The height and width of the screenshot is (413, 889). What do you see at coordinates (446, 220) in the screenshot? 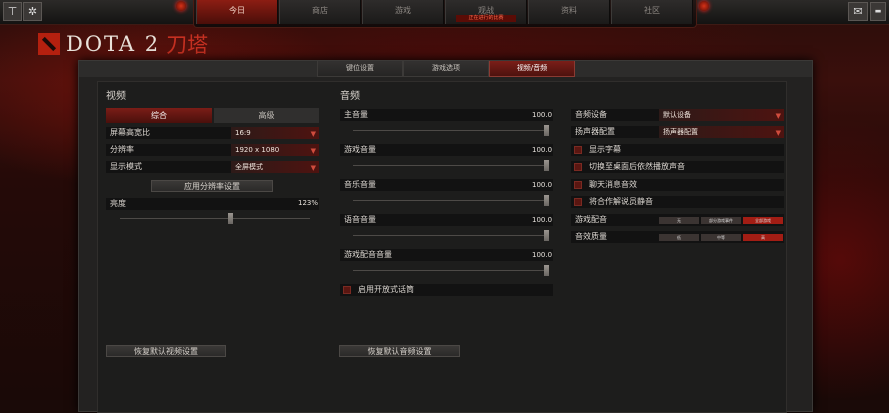
I see `audio-slider-row: 语音音量` at bounding box center [446, 220].